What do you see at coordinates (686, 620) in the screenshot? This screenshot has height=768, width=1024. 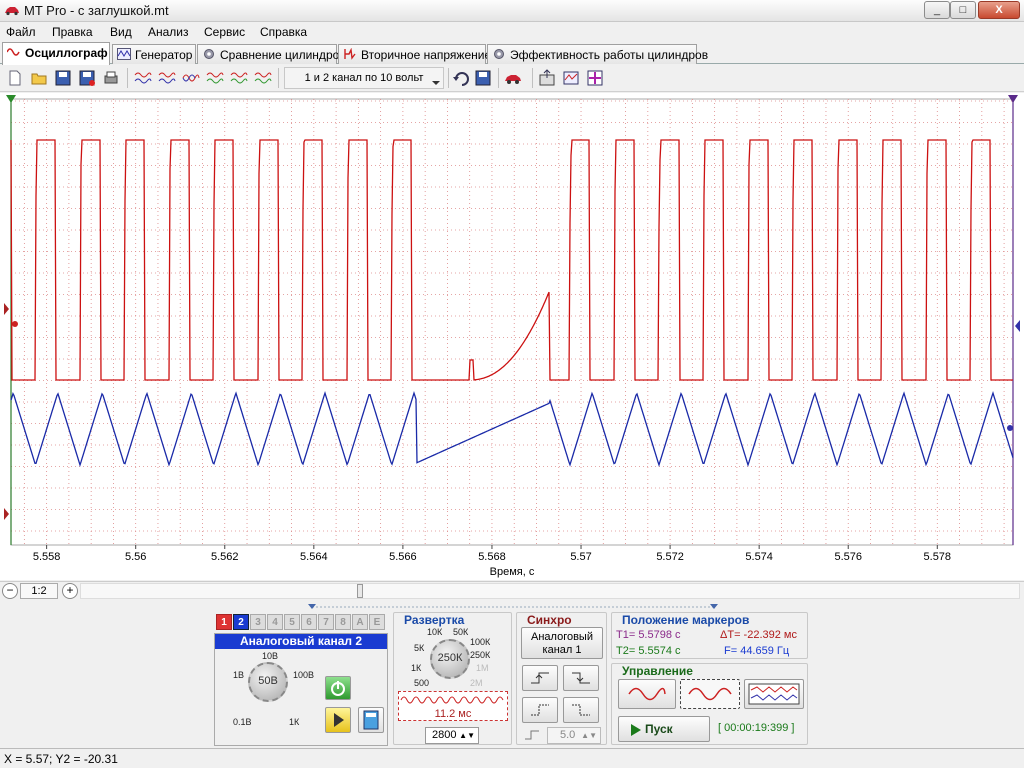 I see `markers-title: Положение маркеров` at bounding box center [686, 620].